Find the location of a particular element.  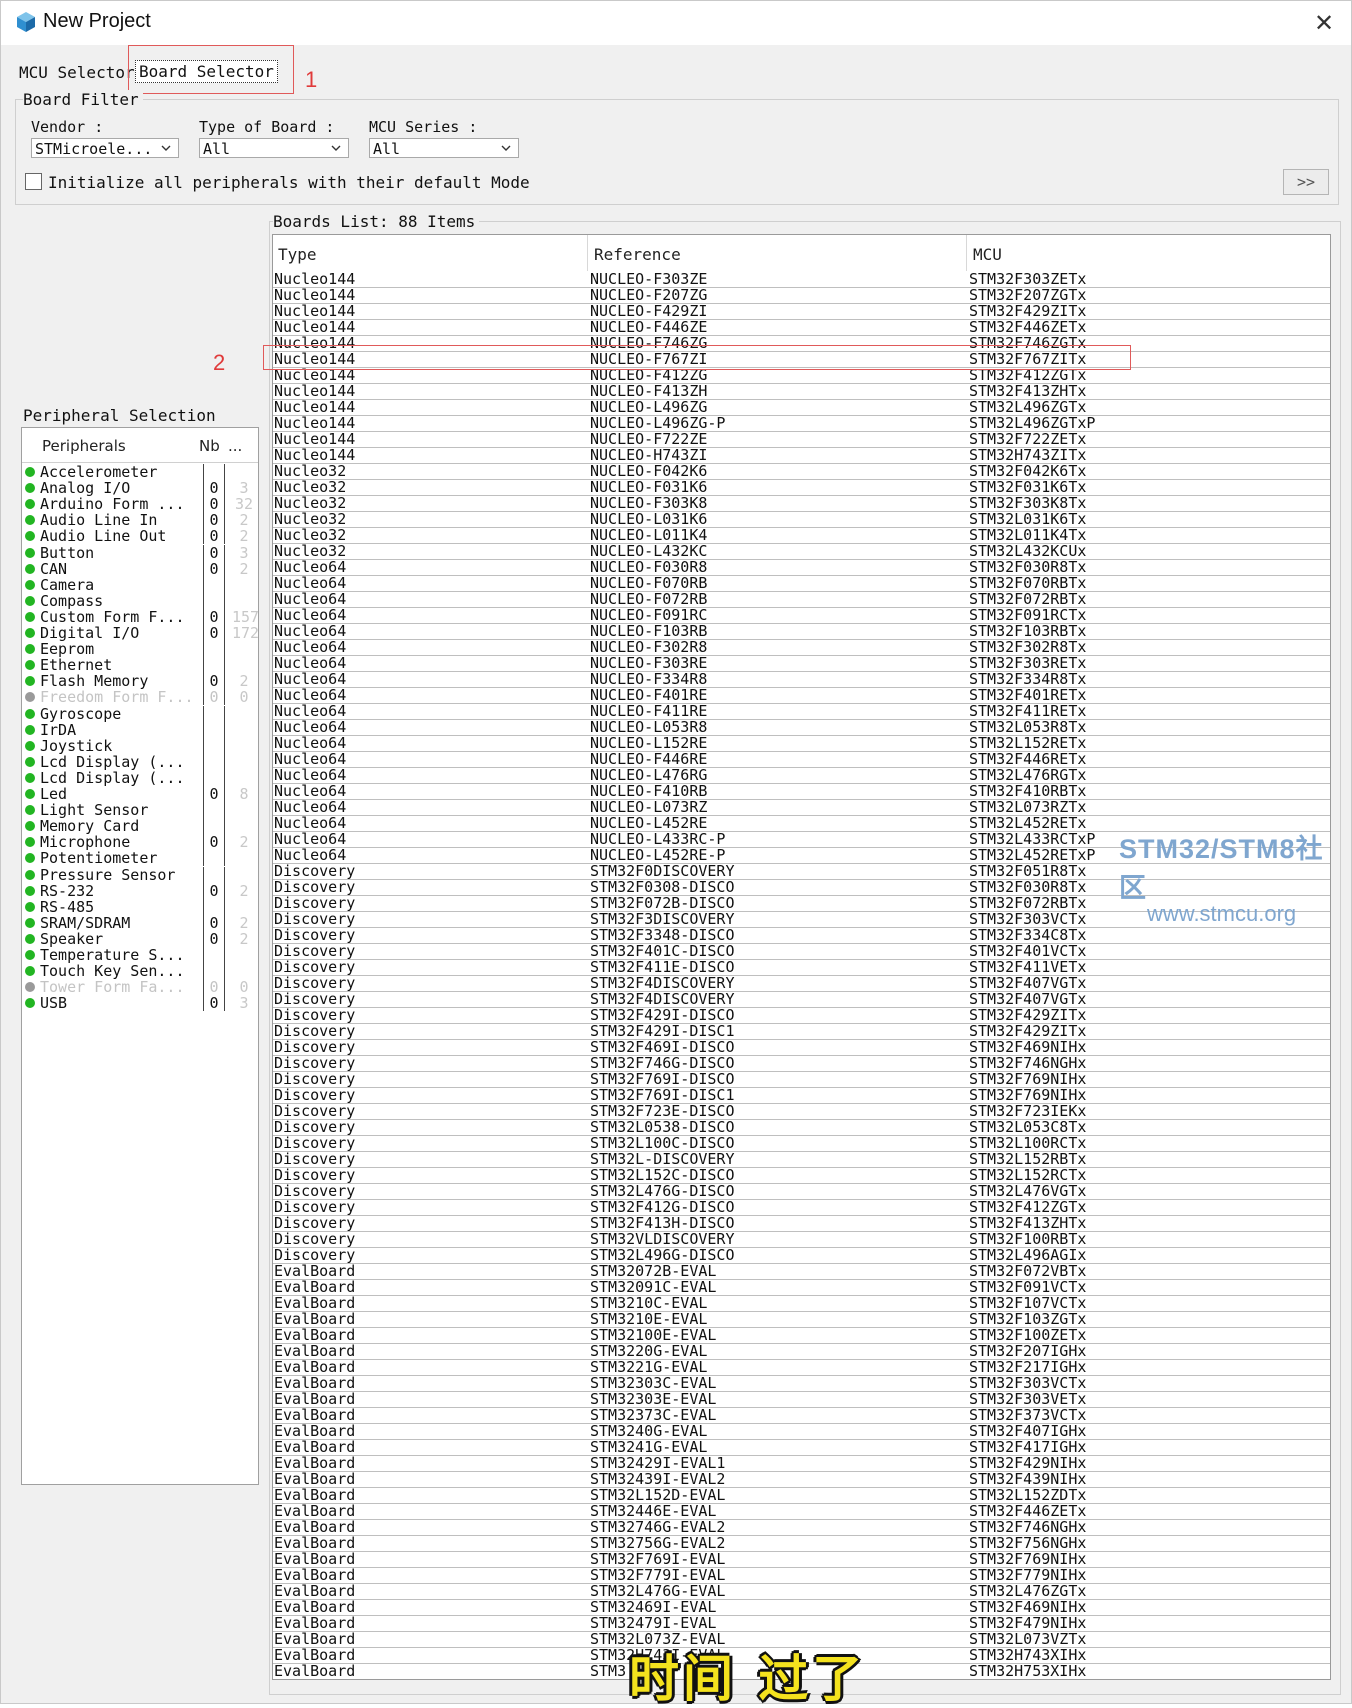

board-row: Discovery STM32F413H-DISCO STM32F413ZHTx is located at coordinates (801, 1223).